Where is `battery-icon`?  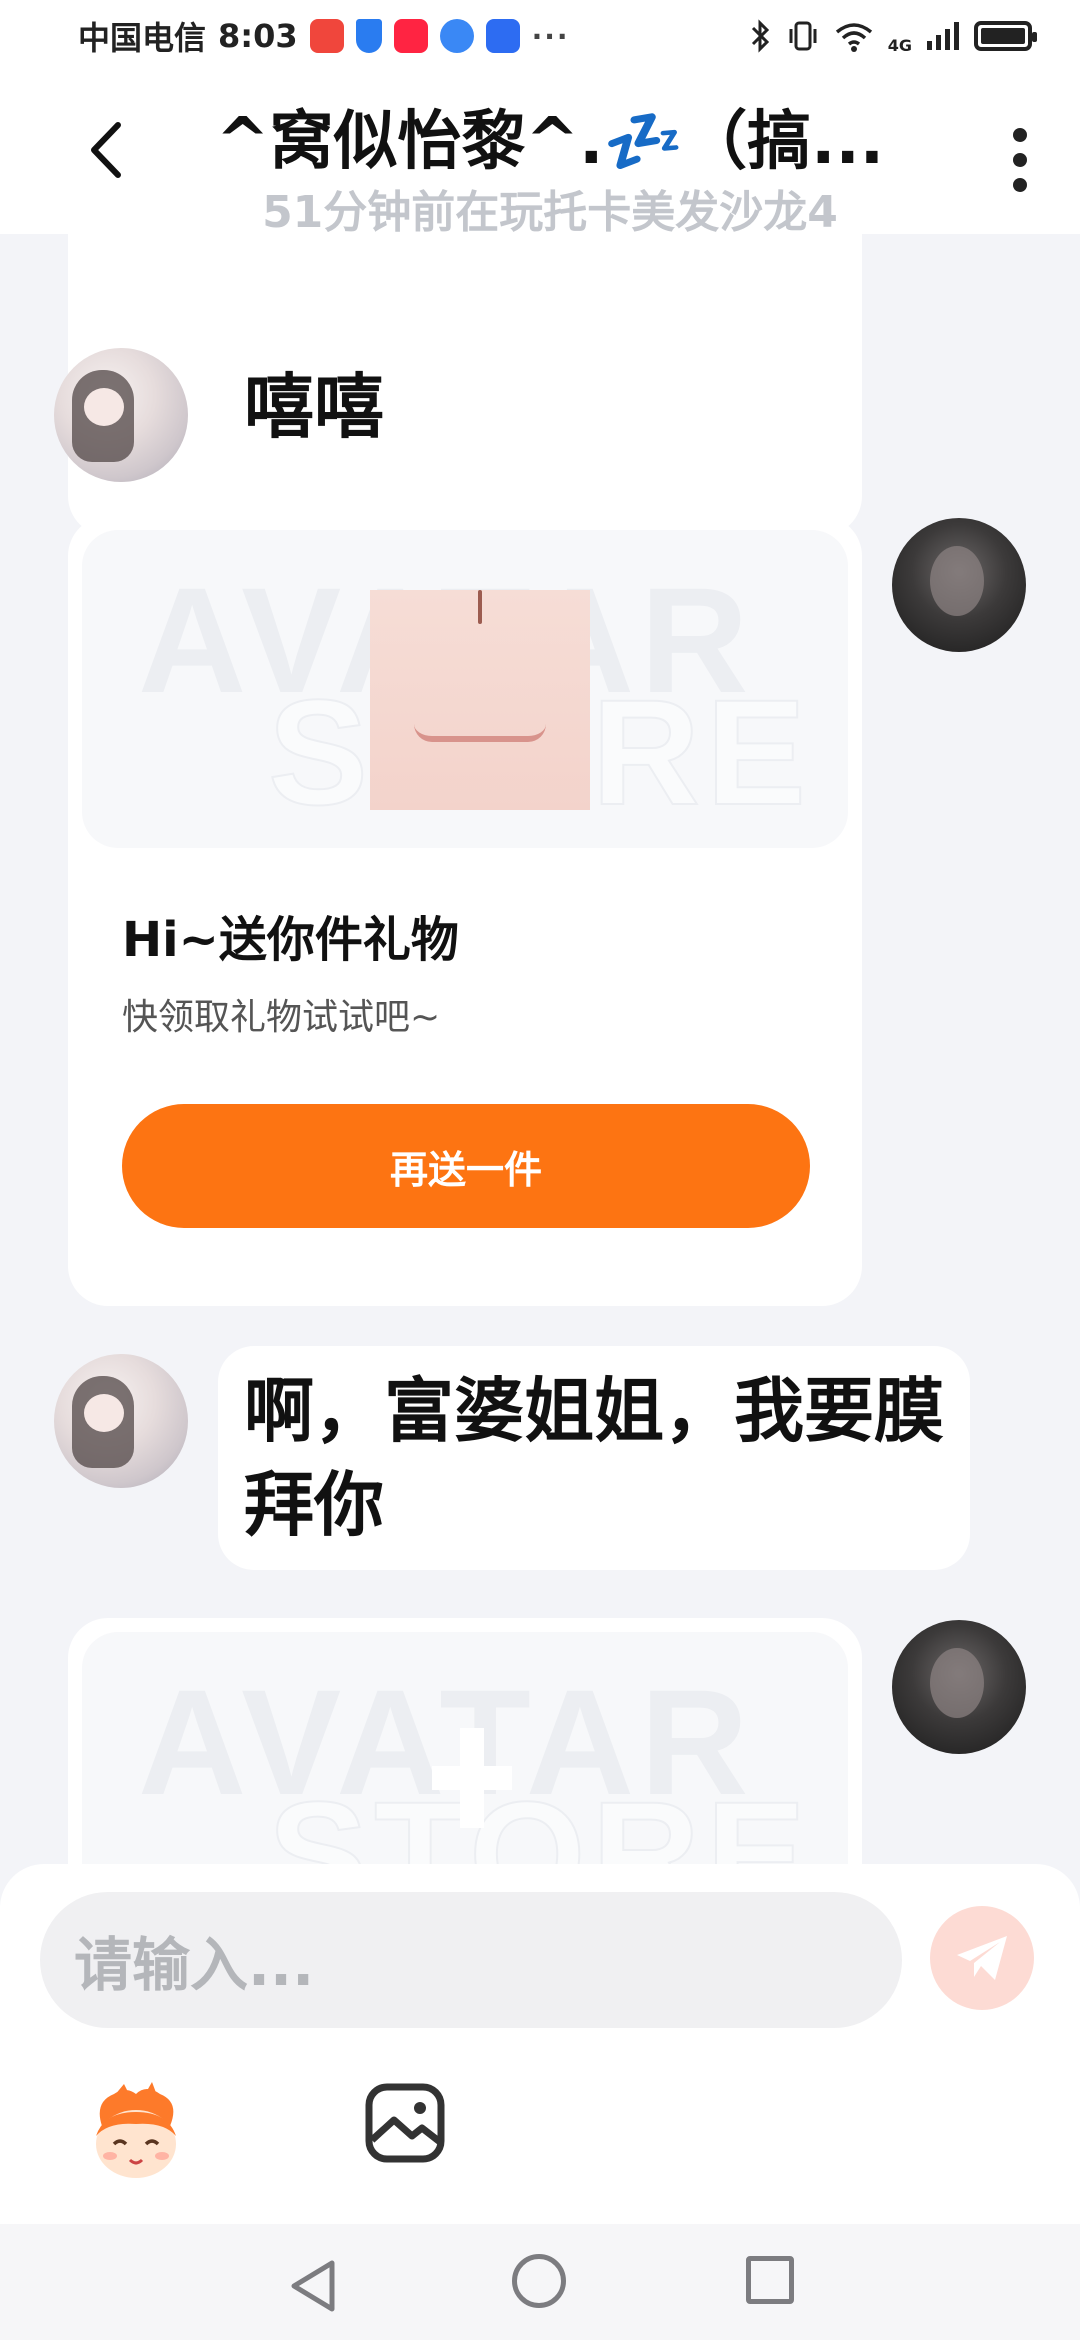
battery-icon is located at coordinates (1005, 36).